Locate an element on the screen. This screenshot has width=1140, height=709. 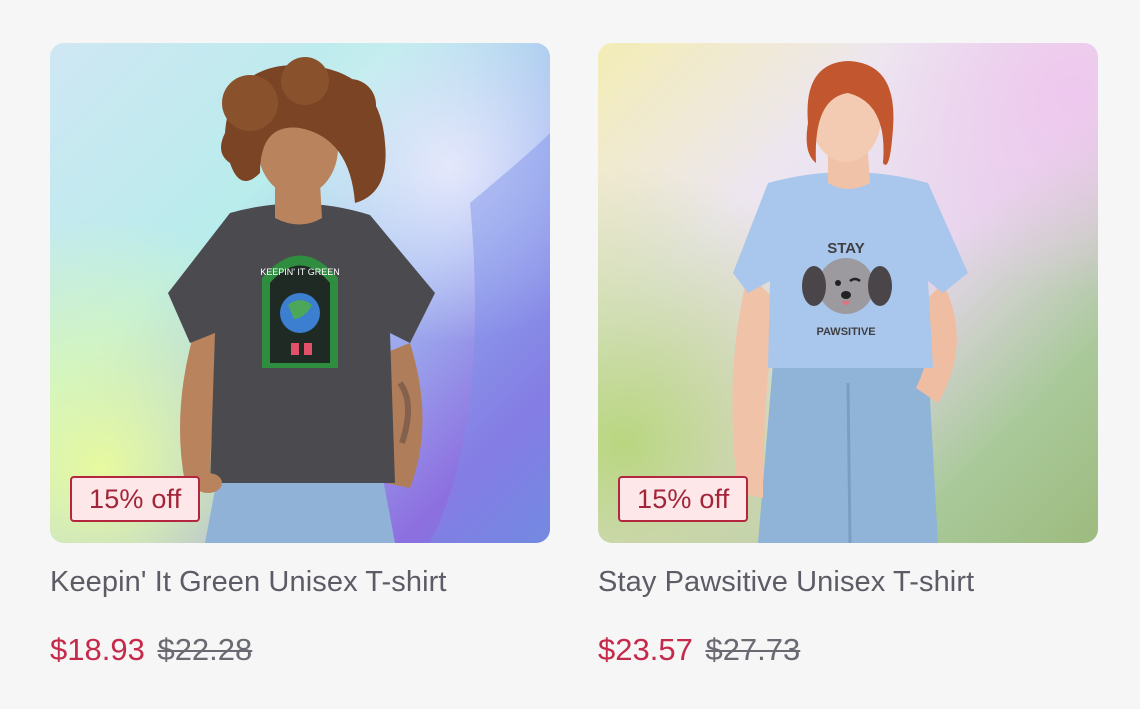
product-title: Keepin' It Green Unisex T-shirt is located at coordinates (300, 582).